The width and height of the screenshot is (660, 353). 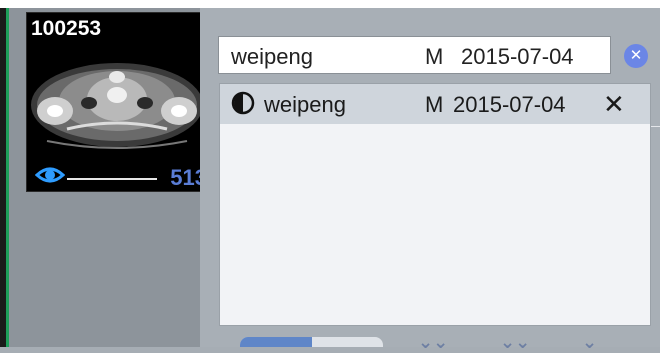 I want to click on item-sex: M, so click(x=434, y=104).